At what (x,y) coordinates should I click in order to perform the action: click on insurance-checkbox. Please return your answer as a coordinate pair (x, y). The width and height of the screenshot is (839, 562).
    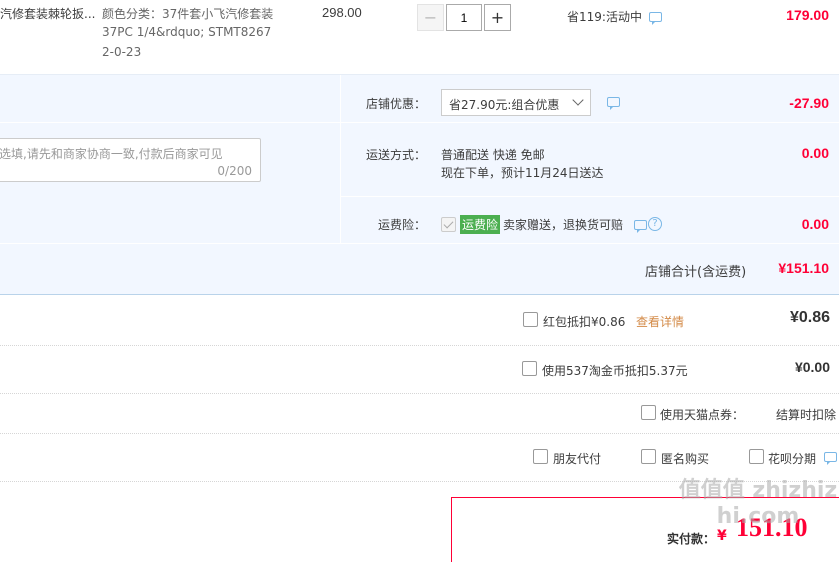
    Looking at the image, I should click on (448, 224).